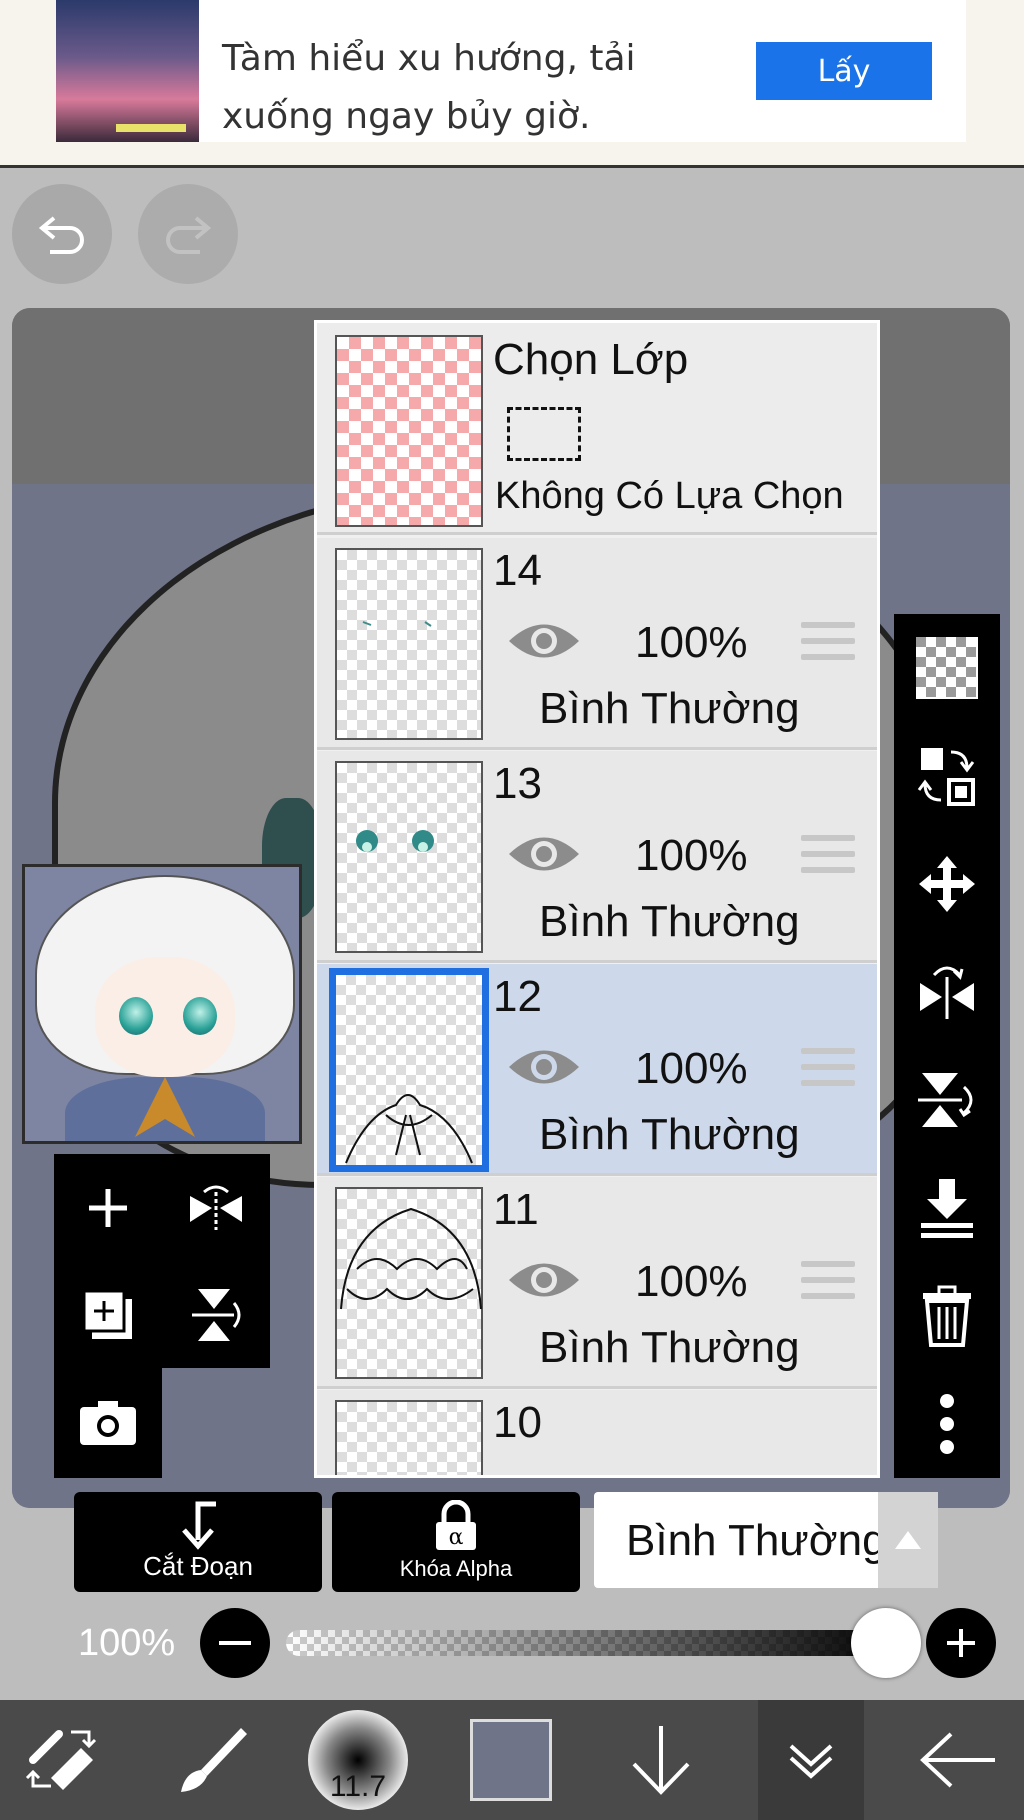 The height and width of the screenshot is (1820, 1024). I want to click on transparency-button, so click(947, 668).